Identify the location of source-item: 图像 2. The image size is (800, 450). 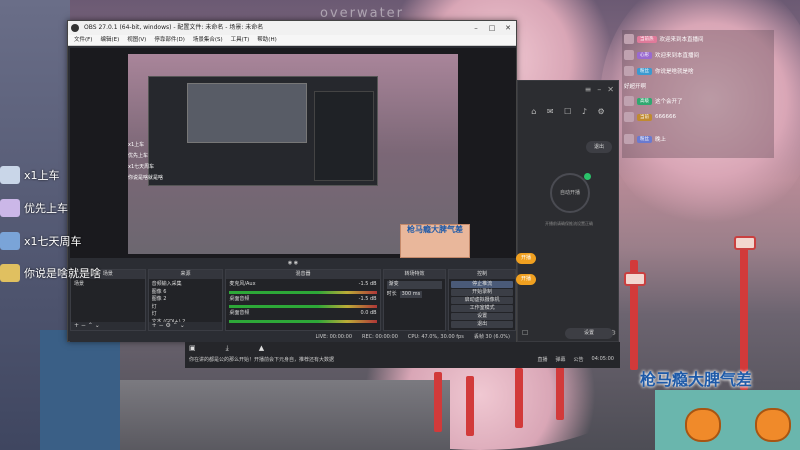
(186, 300).